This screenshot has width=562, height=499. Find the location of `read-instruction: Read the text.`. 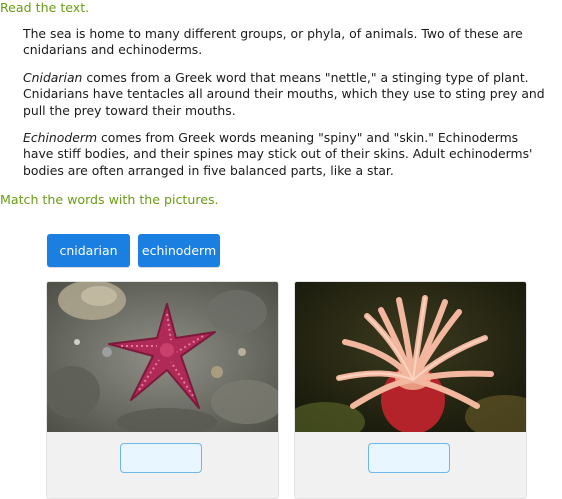

read-instruction: Read the text. is located at coordinates (45, 7).